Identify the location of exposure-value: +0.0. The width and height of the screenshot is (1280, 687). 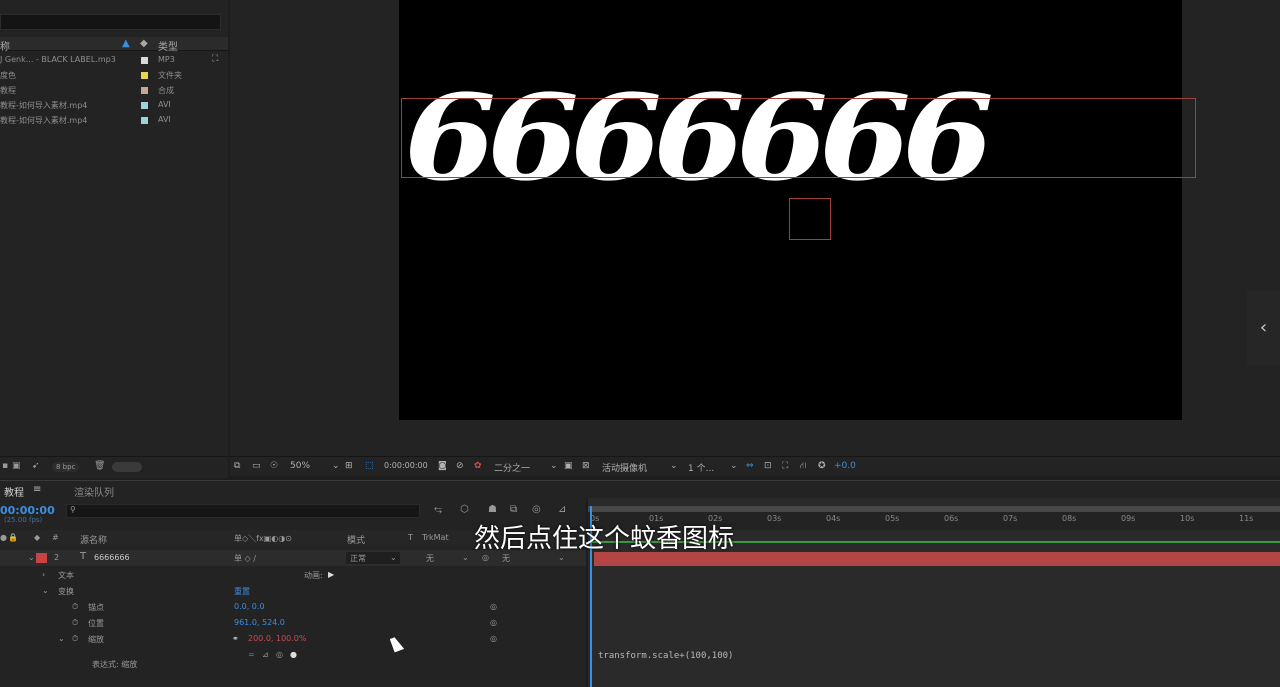
(845, 466).